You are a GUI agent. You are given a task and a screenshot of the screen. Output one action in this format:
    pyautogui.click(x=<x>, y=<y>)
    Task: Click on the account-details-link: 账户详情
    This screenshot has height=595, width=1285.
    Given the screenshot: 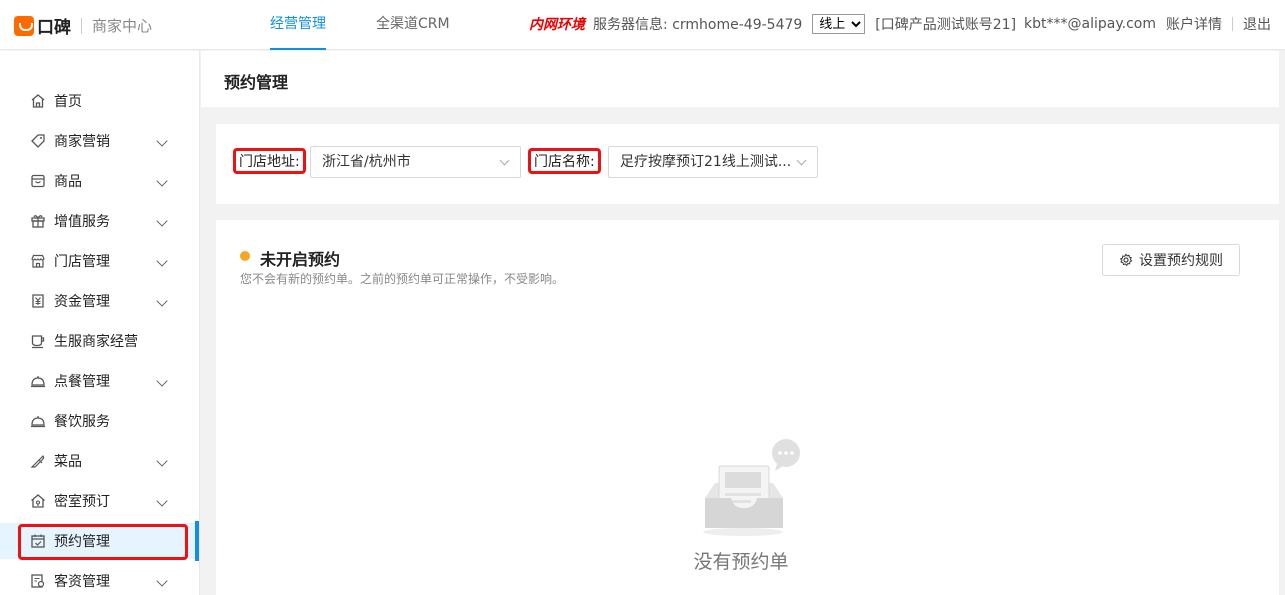 What is the action you would take?
    pyautogui.click(x=1194, y=24)
    